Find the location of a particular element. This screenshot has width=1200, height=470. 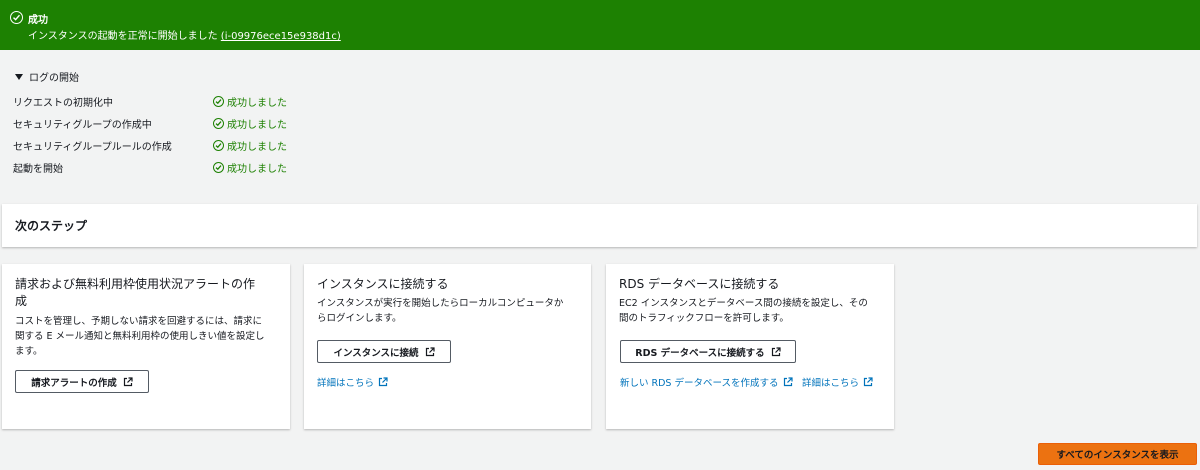

next-steps-heading: 次のステップ is located at coordinates (51, 226).